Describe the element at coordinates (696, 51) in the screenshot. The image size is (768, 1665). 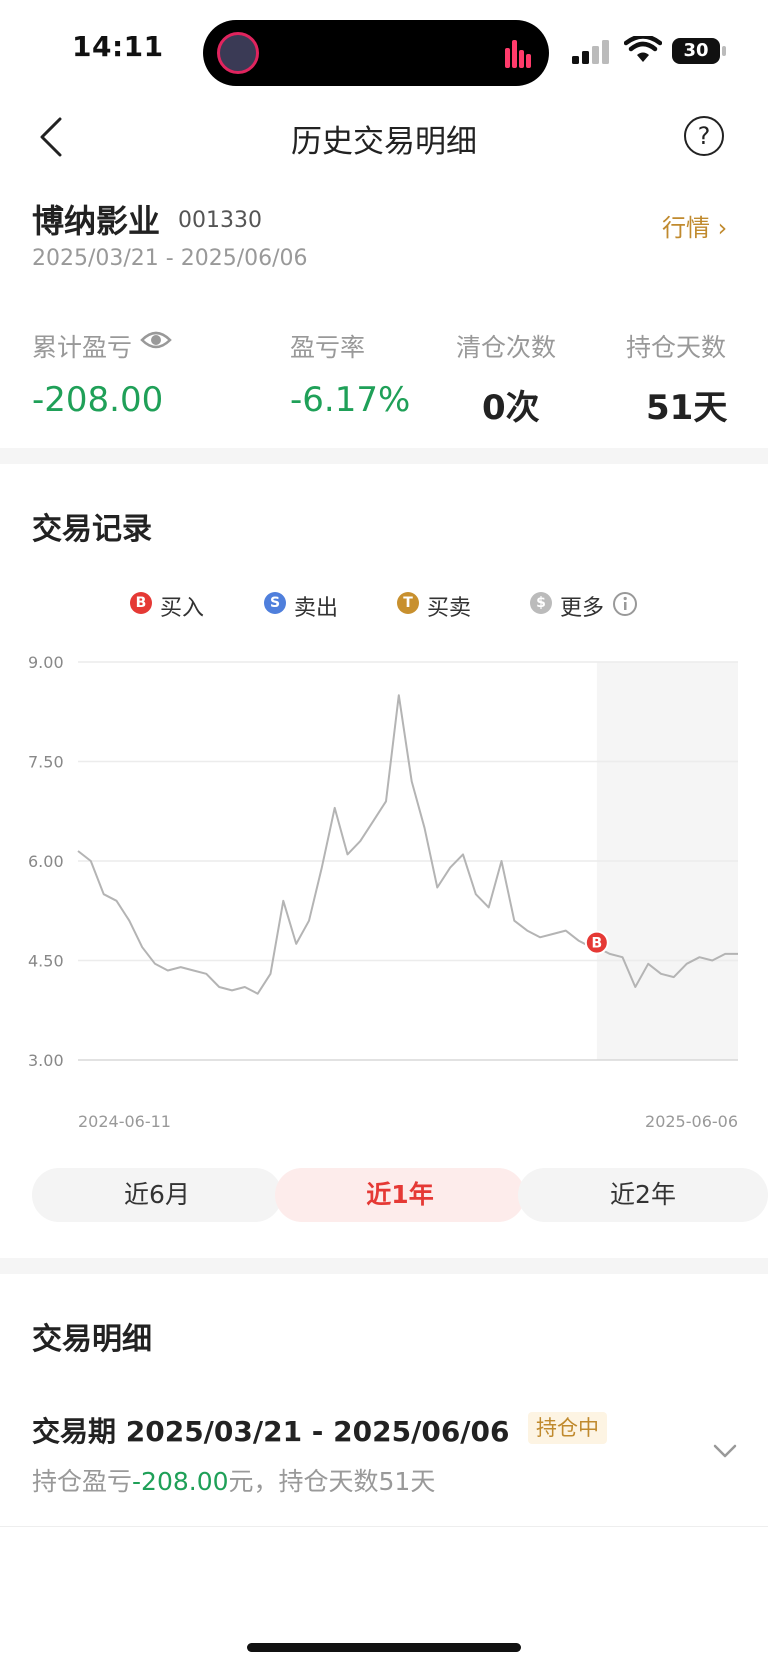
I see `battery-icon: 30` at that location.